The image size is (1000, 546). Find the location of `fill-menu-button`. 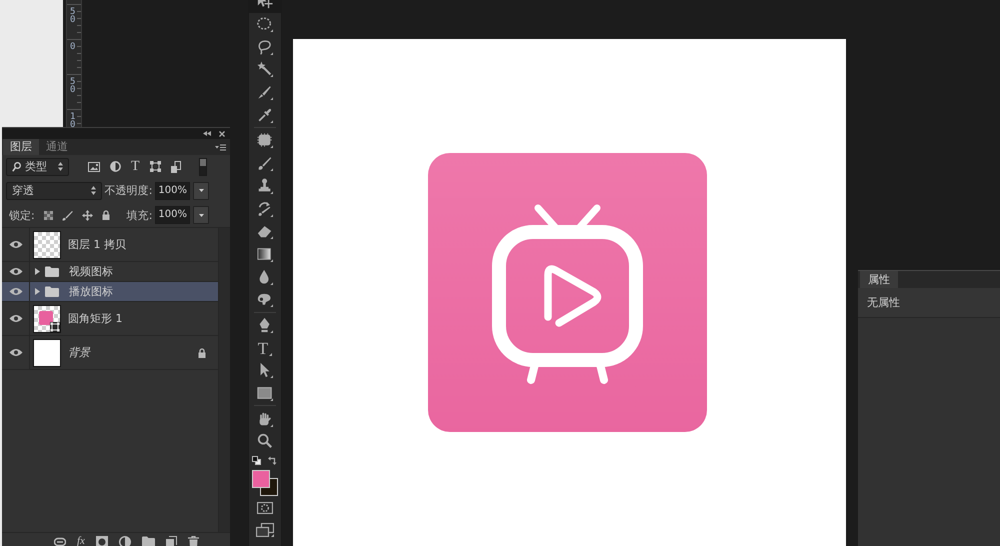

fill-menu-button is located at coordinates (201, 215).